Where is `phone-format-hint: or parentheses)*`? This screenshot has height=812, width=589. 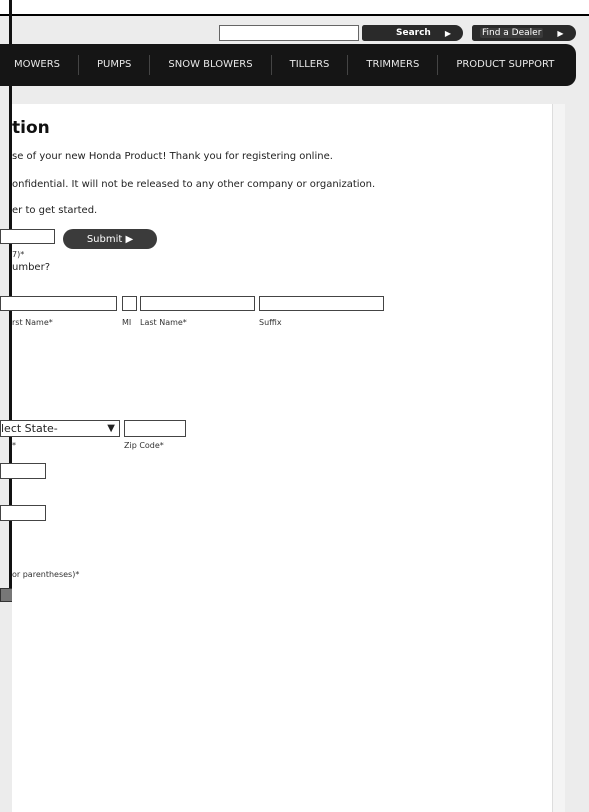 phone-format-hint: or parentheses)* is located at coordinates (46, 574).